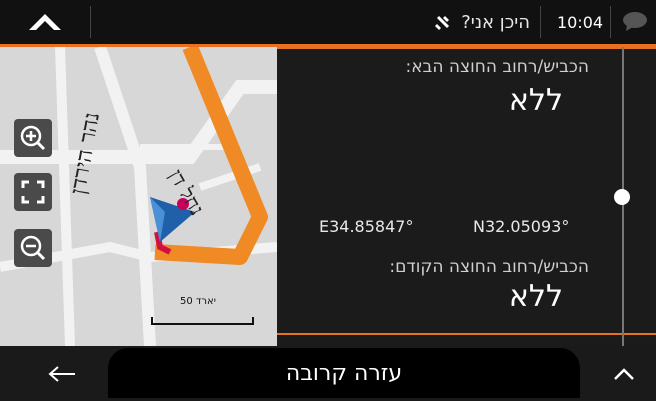  I want to click on top-bar: היכן אני? 10:04, so click(328, 23).